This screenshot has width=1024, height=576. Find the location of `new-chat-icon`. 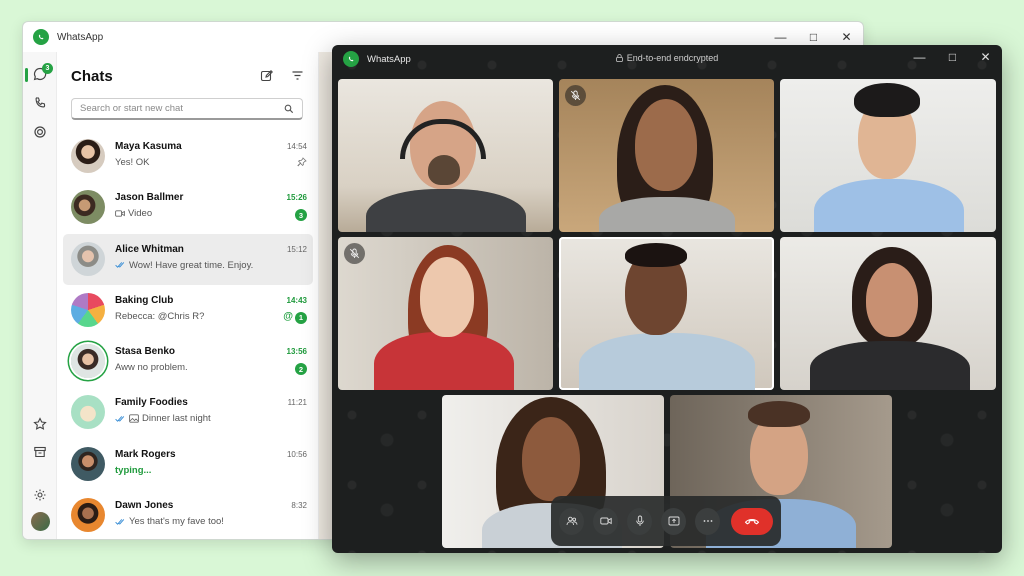

new-chat-icon is located at coordinates (266, 75).